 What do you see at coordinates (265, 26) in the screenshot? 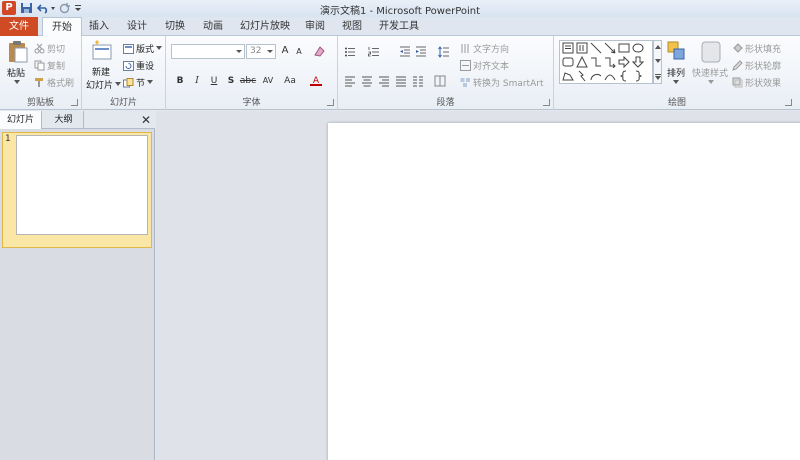
I see `tab-slideshow: 幻灯片放映` at bounding box center [265, 26].